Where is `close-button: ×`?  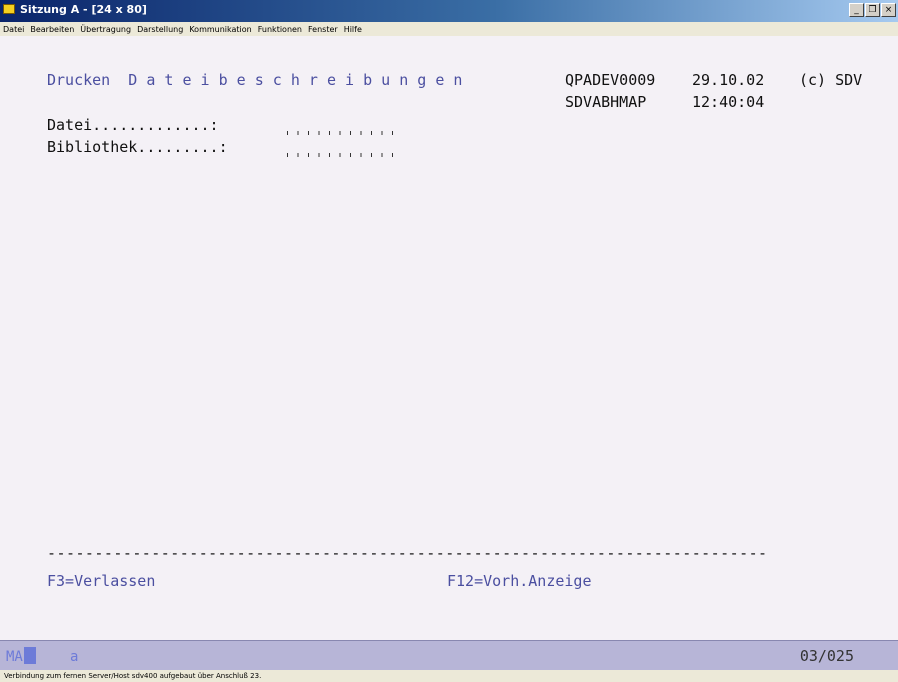 close-button: × is located at coordinates (888, 10).